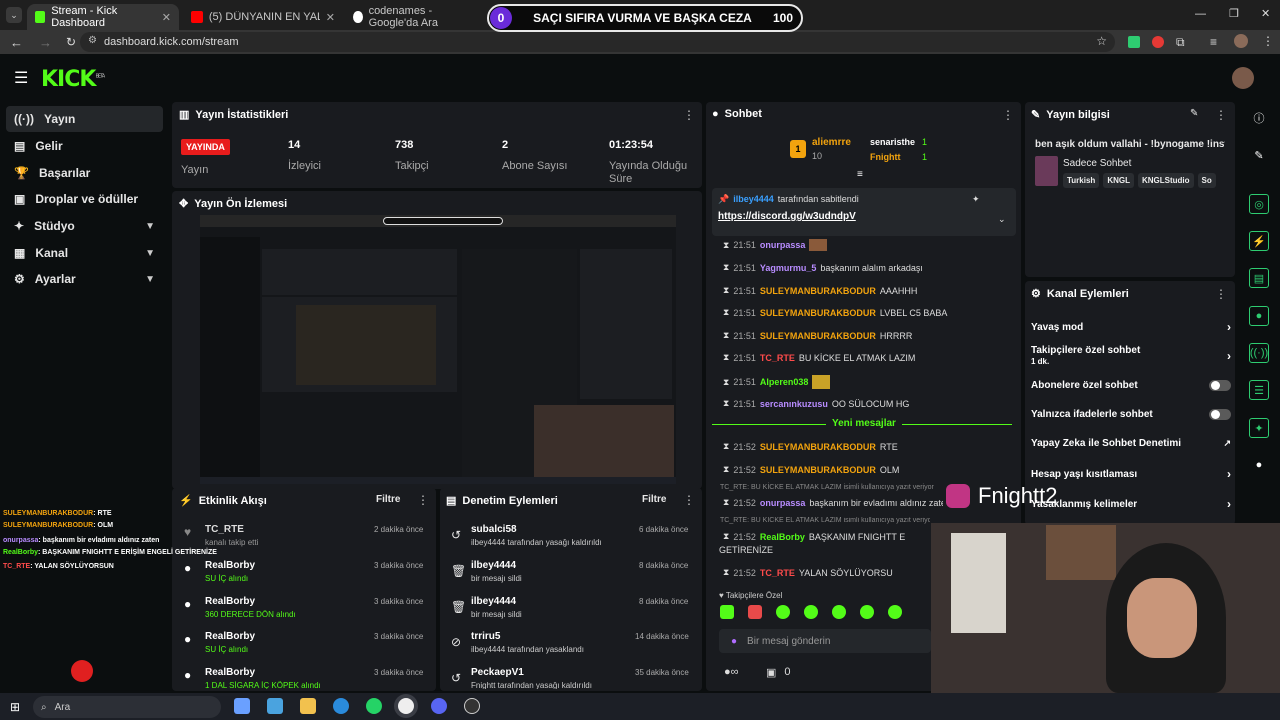 The image size is (1280, 720). What do you see at coordinates (275, 706) in the screenshot?
I see `store-icon` at bounding box center [275, 706].